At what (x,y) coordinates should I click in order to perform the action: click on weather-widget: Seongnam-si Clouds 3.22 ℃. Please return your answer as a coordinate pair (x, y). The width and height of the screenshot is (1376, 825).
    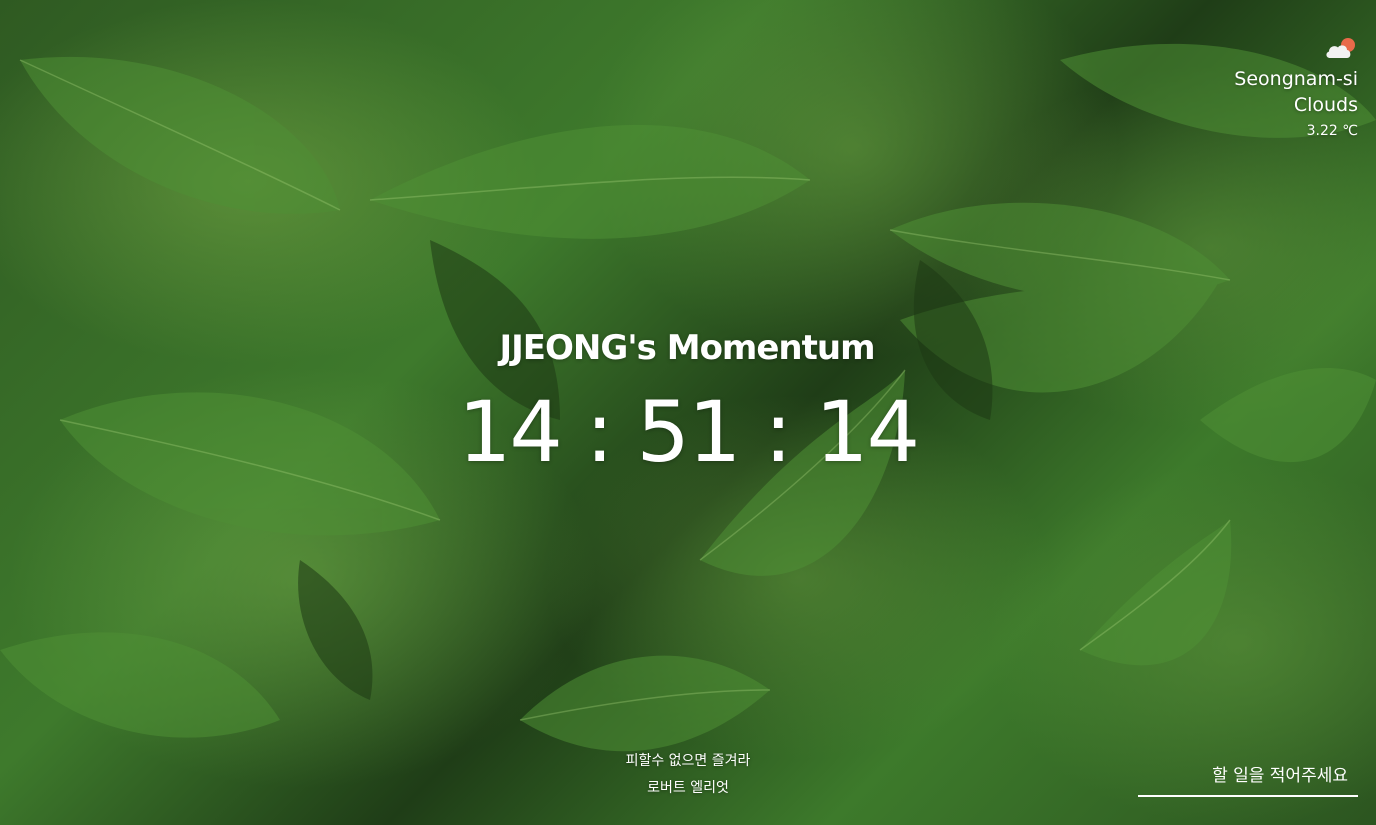
    Looking at the image, I should click on (1296, 90).